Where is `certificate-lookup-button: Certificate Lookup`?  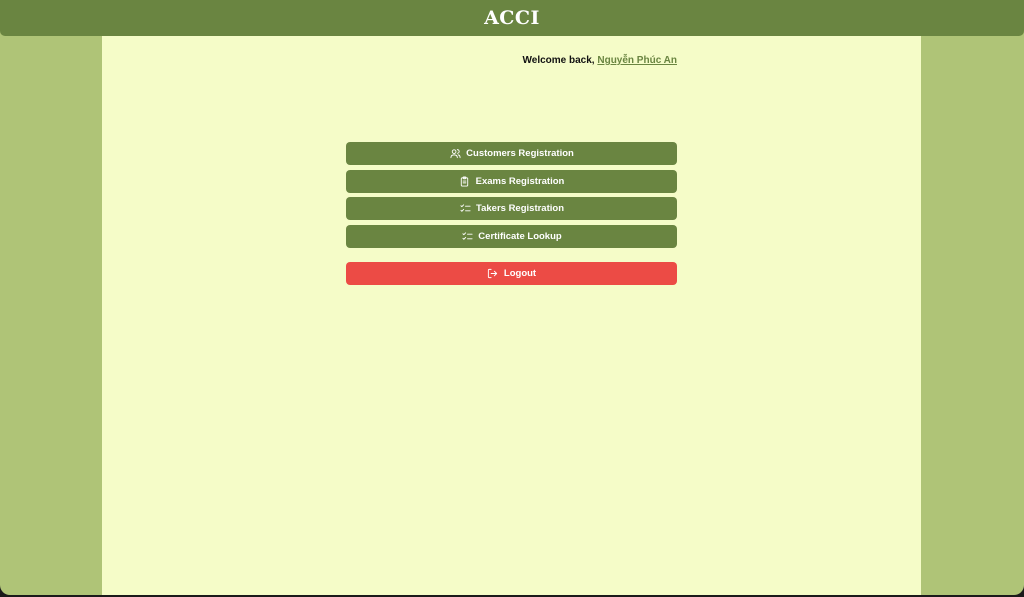 certificate-lookup-button: Certificate Lookup is located at coordinates (511, 236).